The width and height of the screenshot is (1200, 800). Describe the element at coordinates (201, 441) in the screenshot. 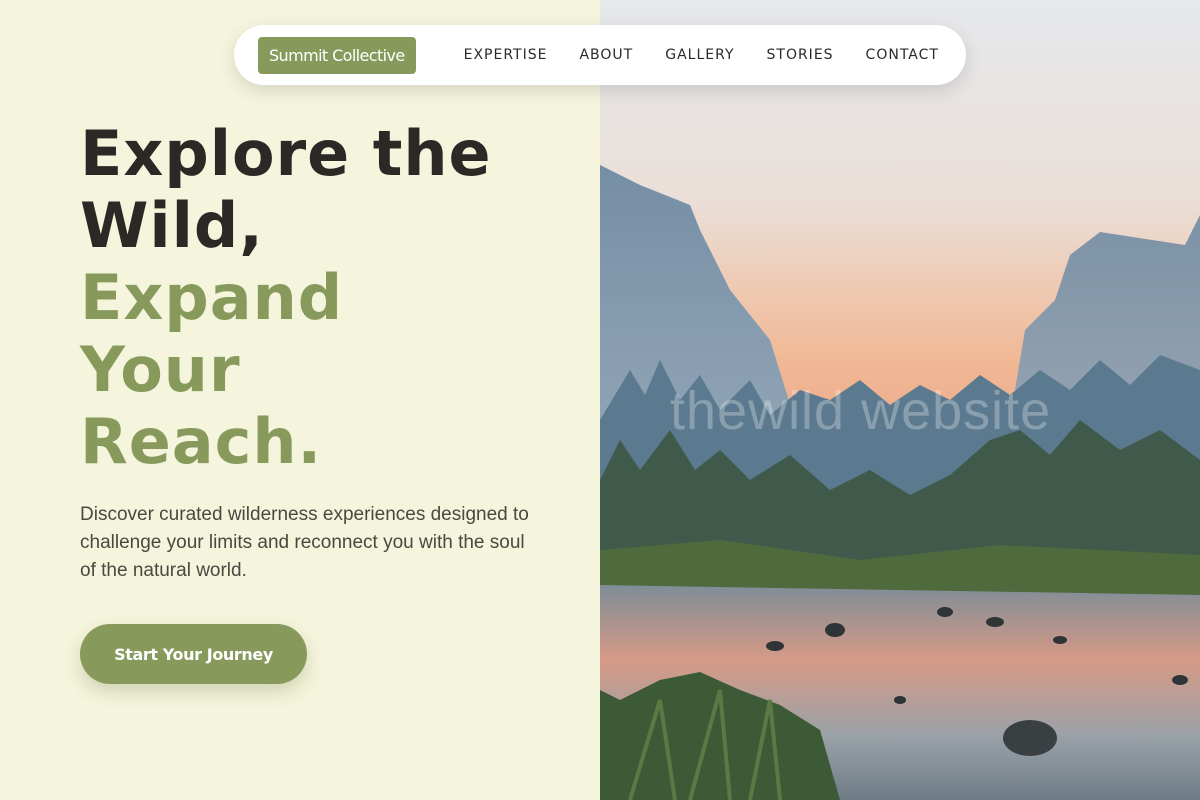

I see `hero-title-accent-line: Reach.` at that location.